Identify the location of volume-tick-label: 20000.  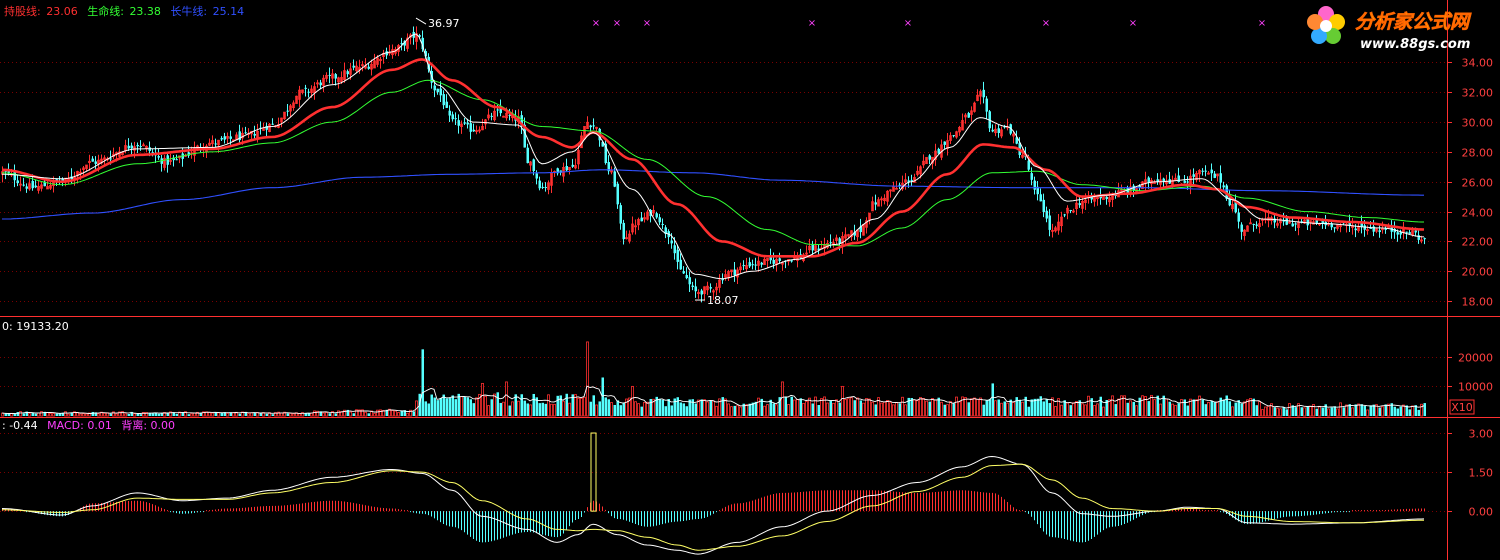
(1475, 358).